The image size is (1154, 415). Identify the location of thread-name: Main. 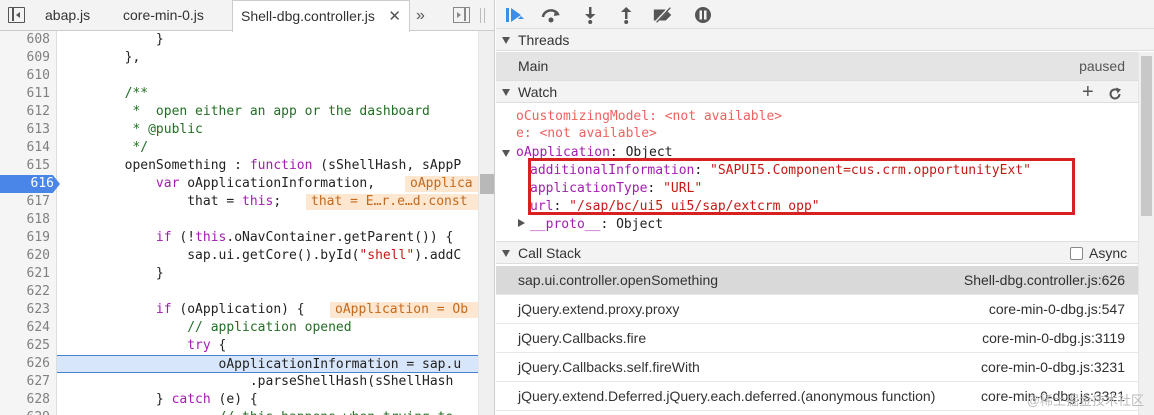
(533, 66).